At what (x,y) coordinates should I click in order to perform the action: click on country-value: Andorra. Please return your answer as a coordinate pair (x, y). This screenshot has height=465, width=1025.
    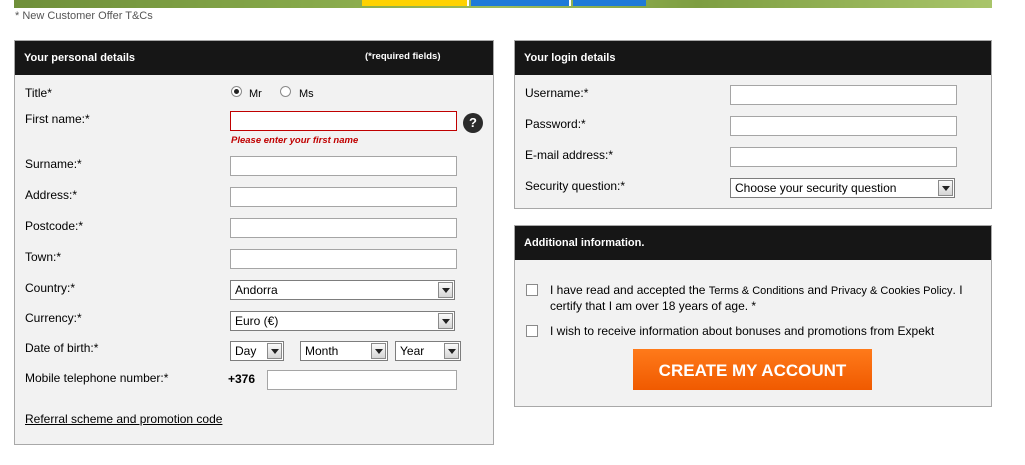
    Looking at the image, I should click on (256, 290).